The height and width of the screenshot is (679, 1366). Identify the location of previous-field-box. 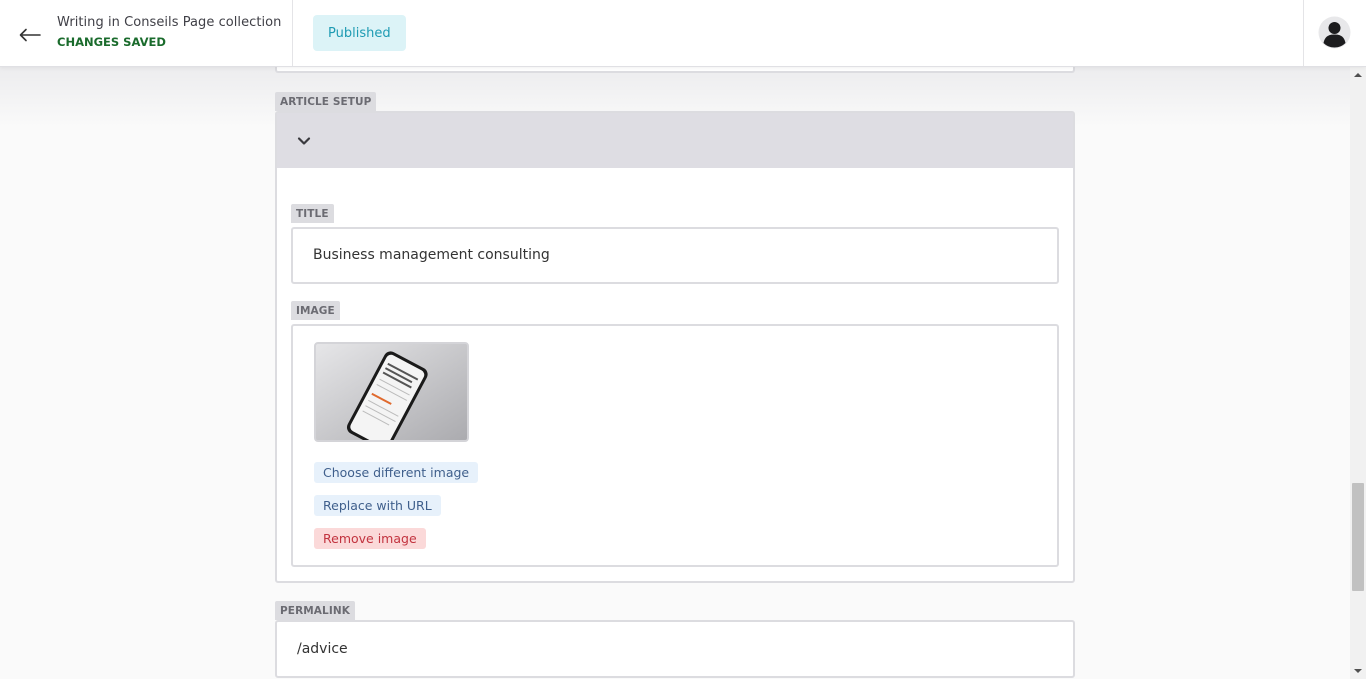
(675, 70).